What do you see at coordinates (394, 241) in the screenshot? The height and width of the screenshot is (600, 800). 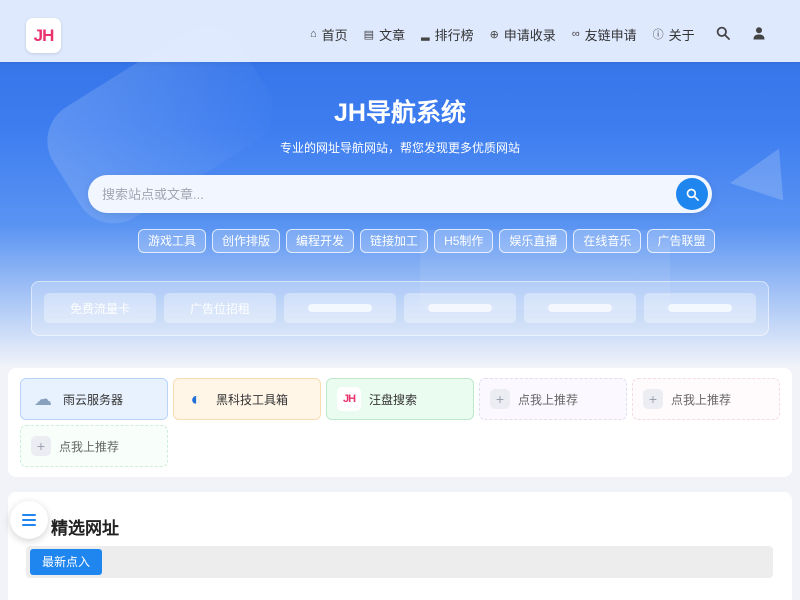 I see `tag-button: 链接加工` at bounding box center [394, 241].